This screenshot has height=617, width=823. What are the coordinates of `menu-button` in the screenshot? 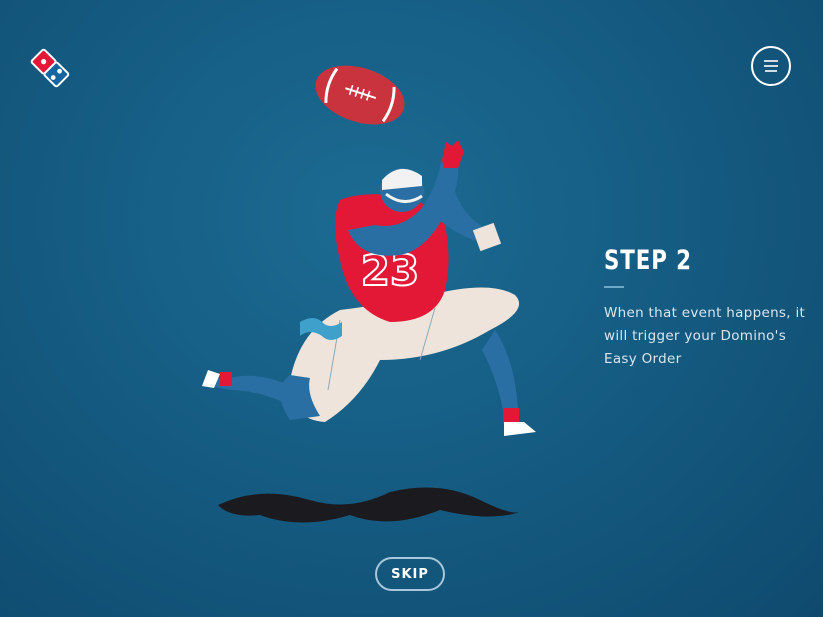 It's located at (771, 66).